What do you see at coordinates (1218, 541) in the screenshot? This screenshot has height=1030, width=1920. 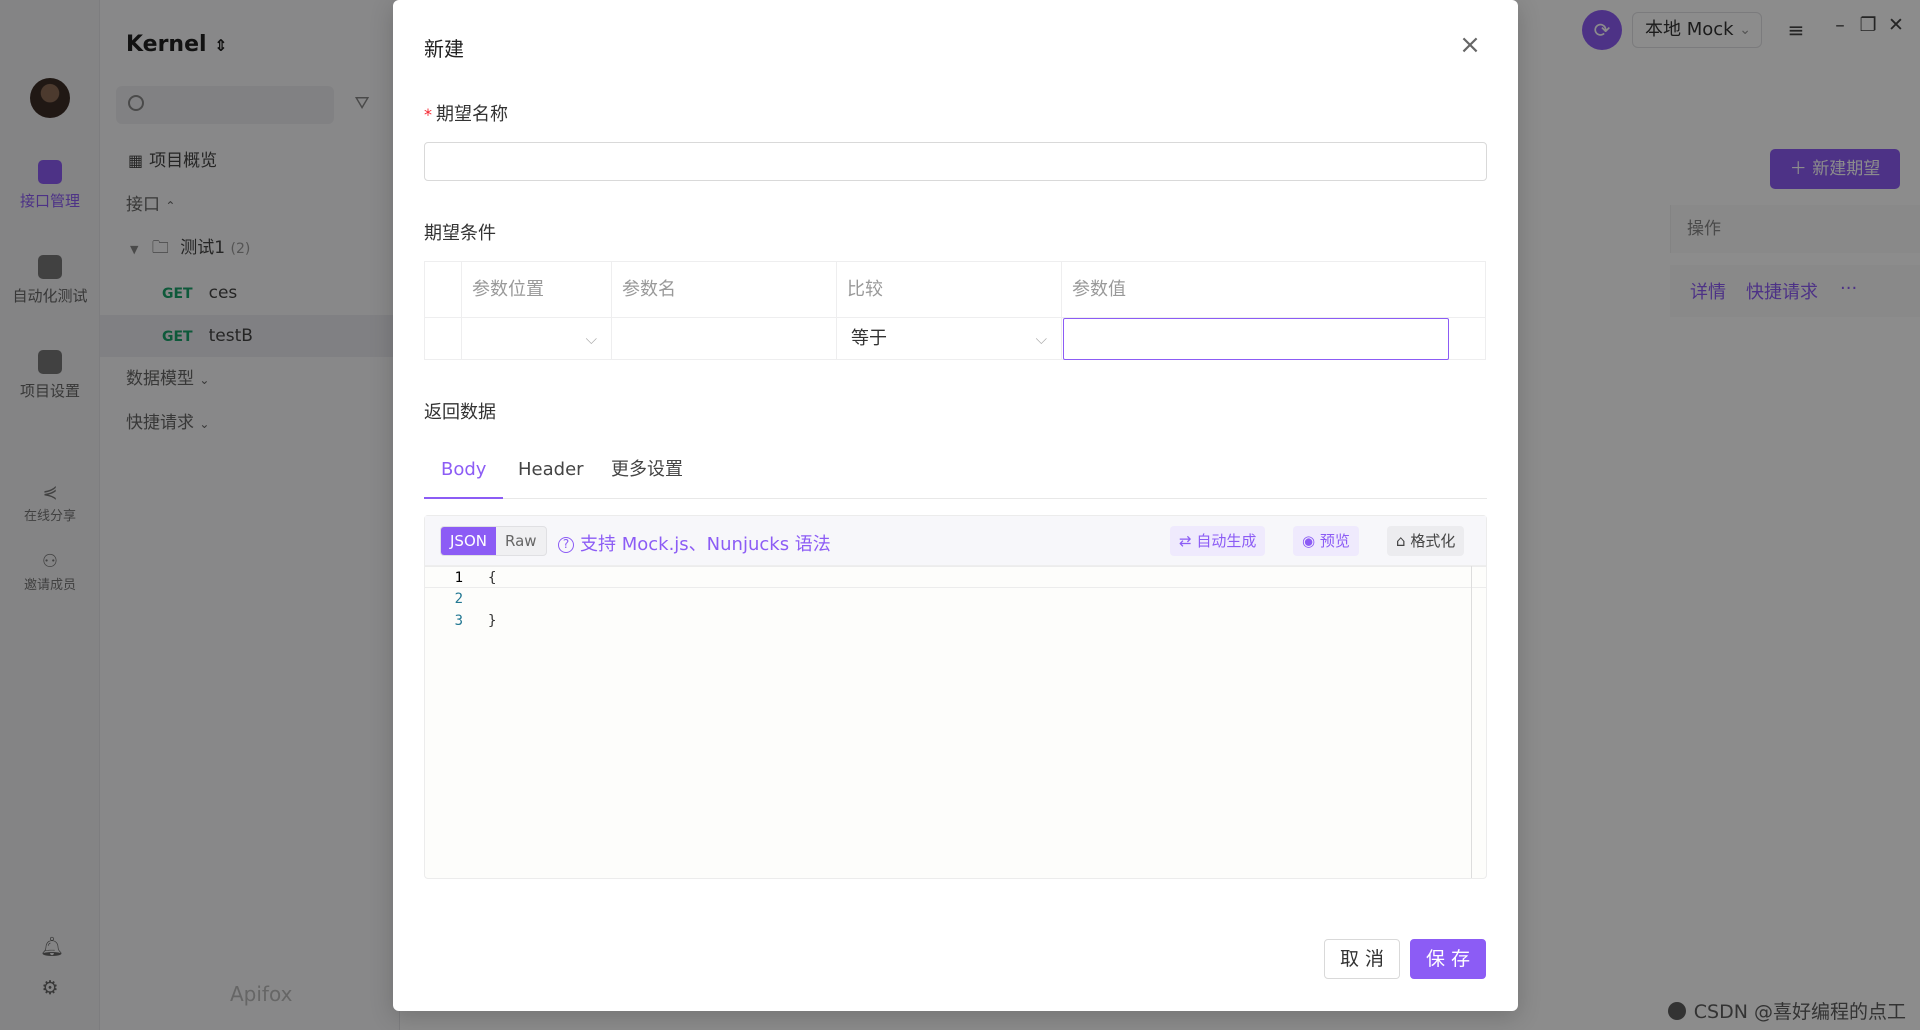 I see `auto-generate-button: ⇄ 自动生成` at bounding box center [1218, 541].